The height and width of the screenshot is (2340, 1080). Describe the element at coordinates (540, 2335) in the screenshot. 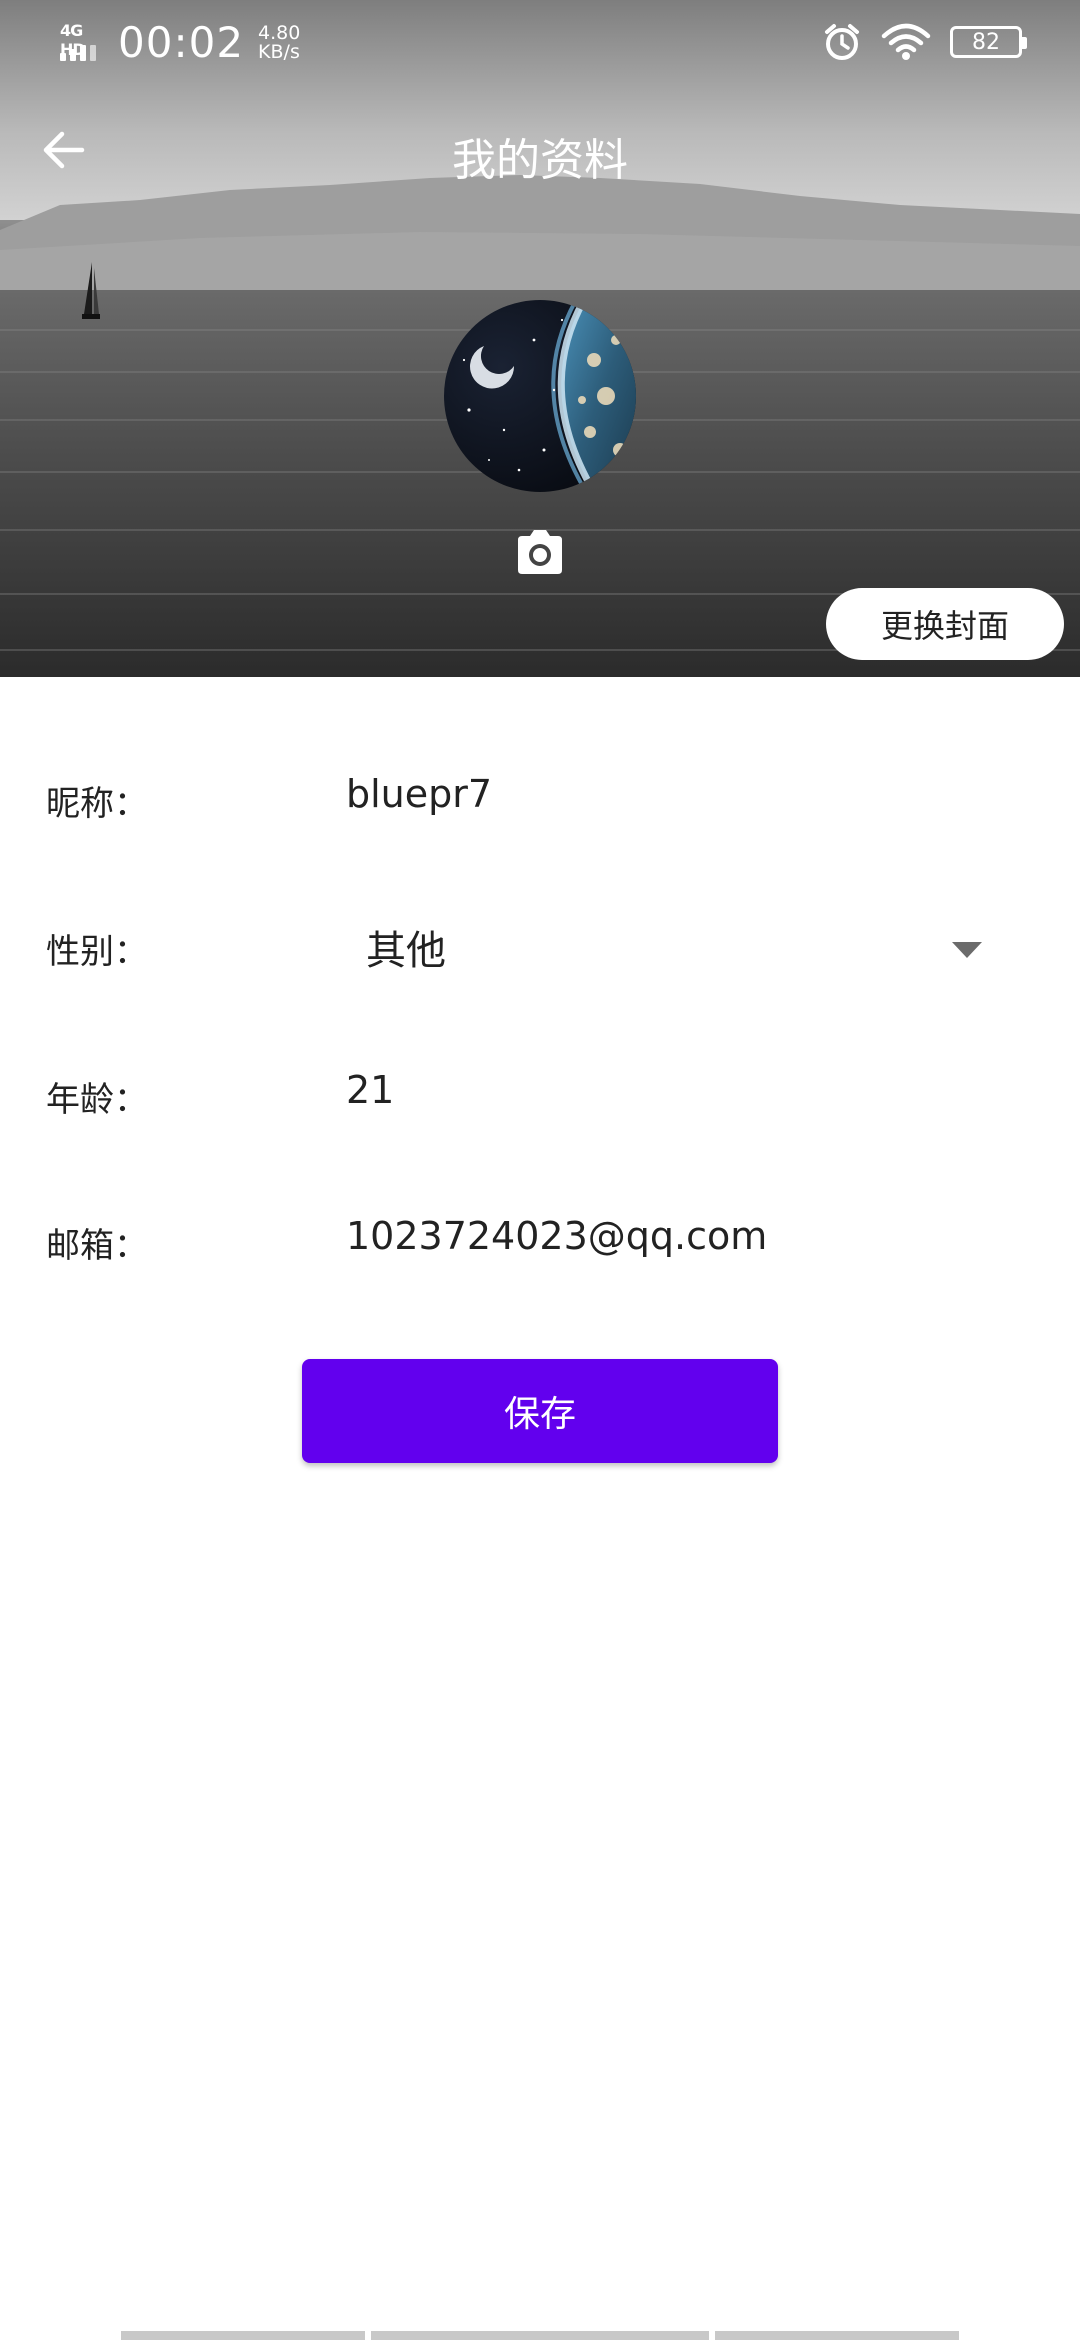

I see `nav-indicator-center` at that location.